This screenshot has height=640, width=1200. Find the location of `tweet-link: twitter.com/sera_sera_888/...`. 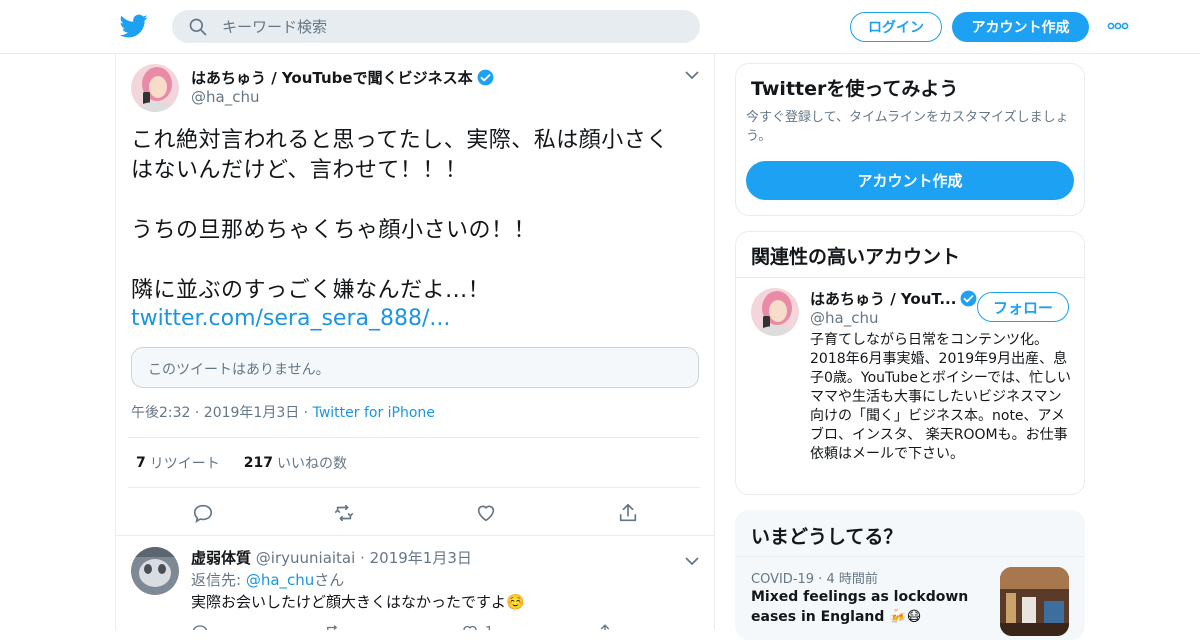

tweet-link: twitter.com/sera_sera_888/... is located at coordinates (290, 318).